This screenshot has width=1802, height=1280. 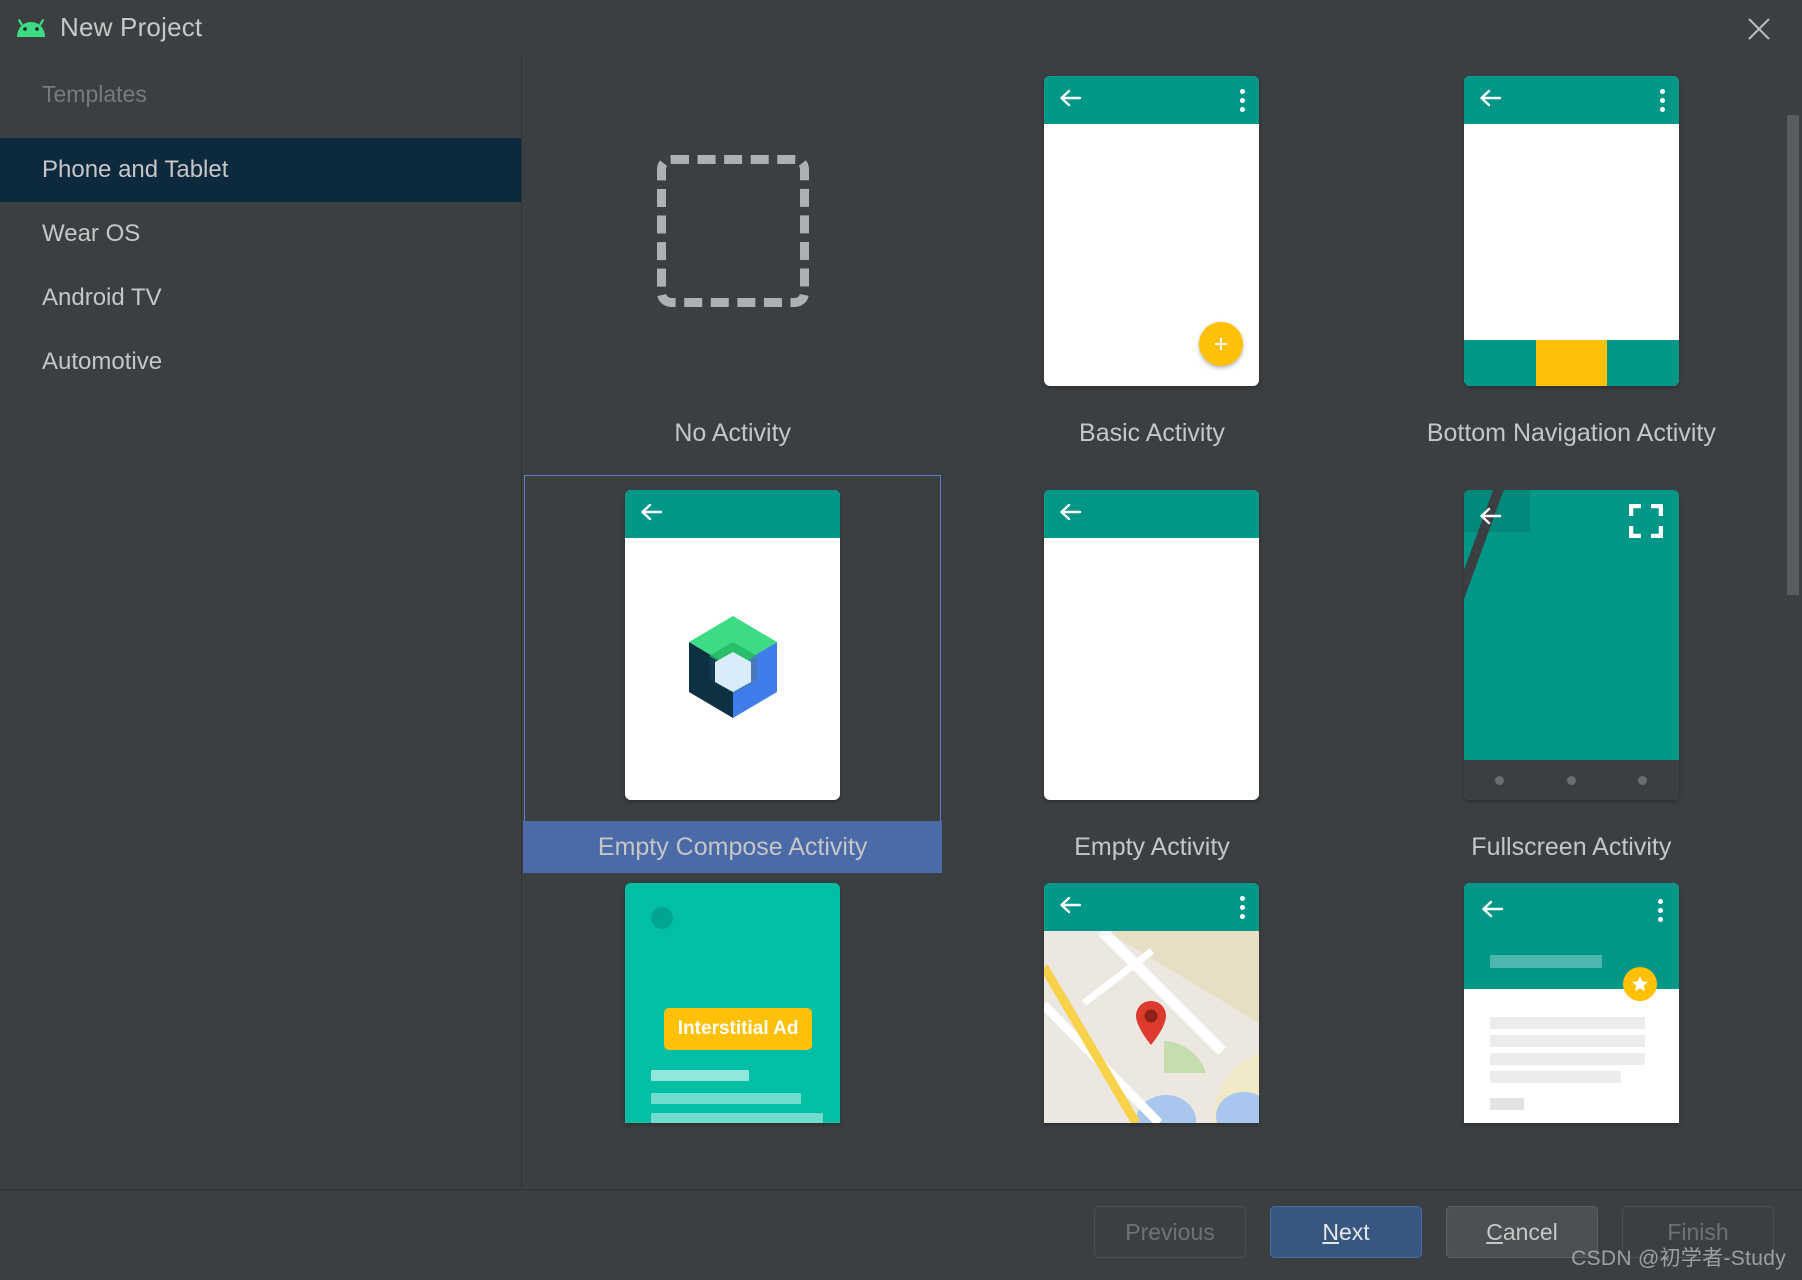 What do you see at coordinates (1646, 521) in the screenshot?
I see `fullscreen-expand-icon` at bounding box center [1646, 521].